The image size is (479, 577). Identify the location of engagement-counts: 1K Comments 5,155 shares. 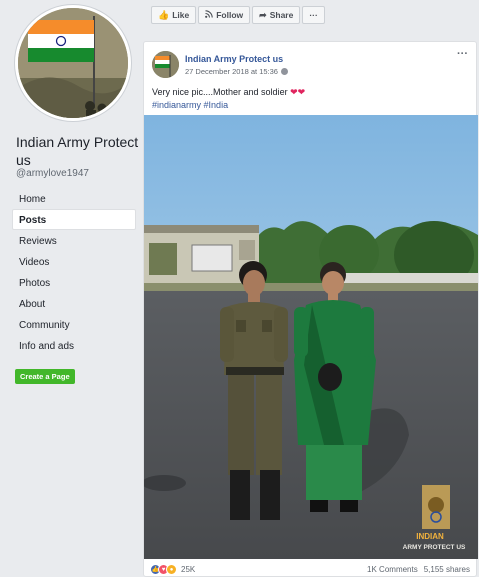
(418, 569).